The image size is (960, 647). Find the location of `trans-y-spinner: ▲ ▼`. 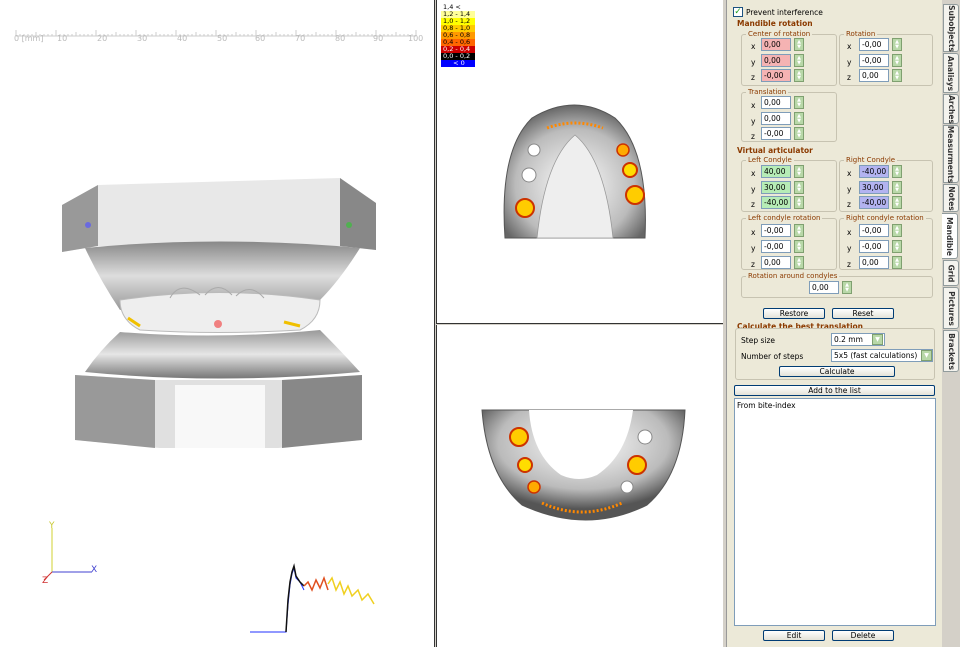

trans-y-spinner: ▲ ▼ is located at coordinates (799, 118).